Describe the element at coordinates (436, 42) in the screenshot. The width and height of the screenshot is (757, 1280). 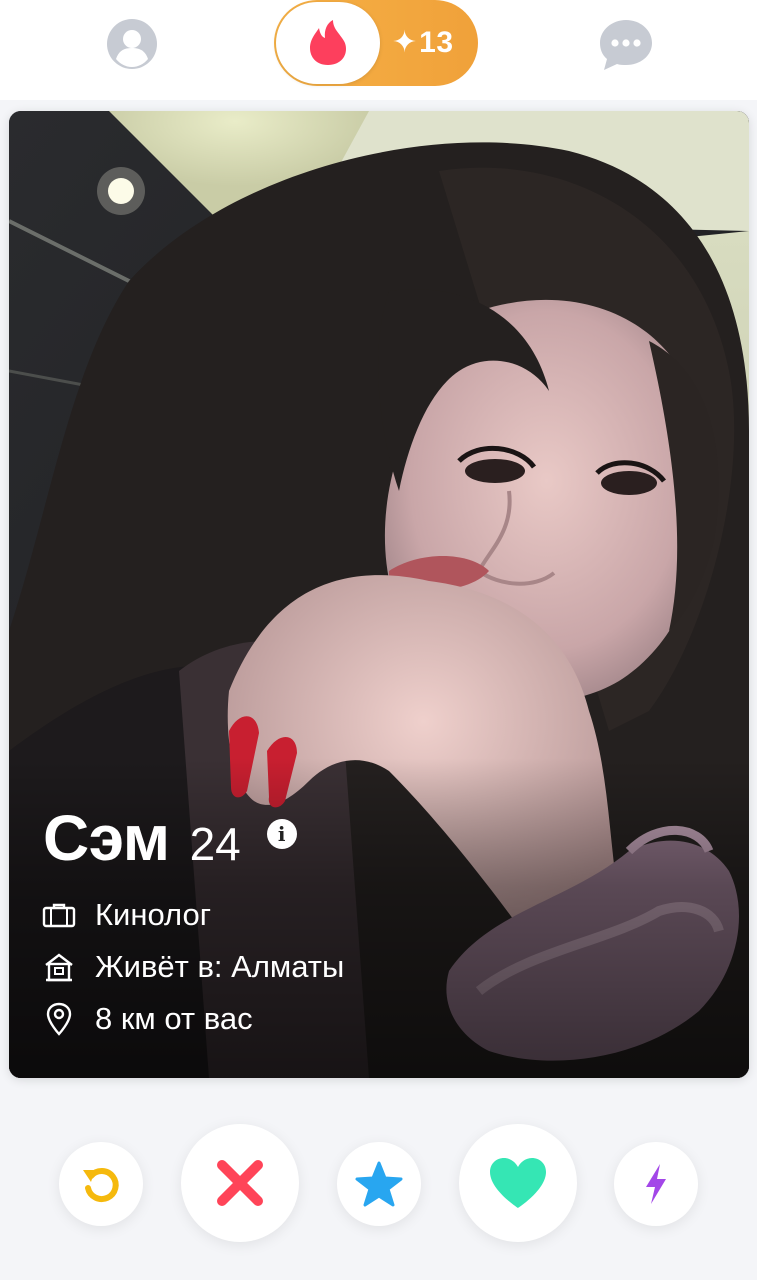
I see `likes-count: 13` at that location.